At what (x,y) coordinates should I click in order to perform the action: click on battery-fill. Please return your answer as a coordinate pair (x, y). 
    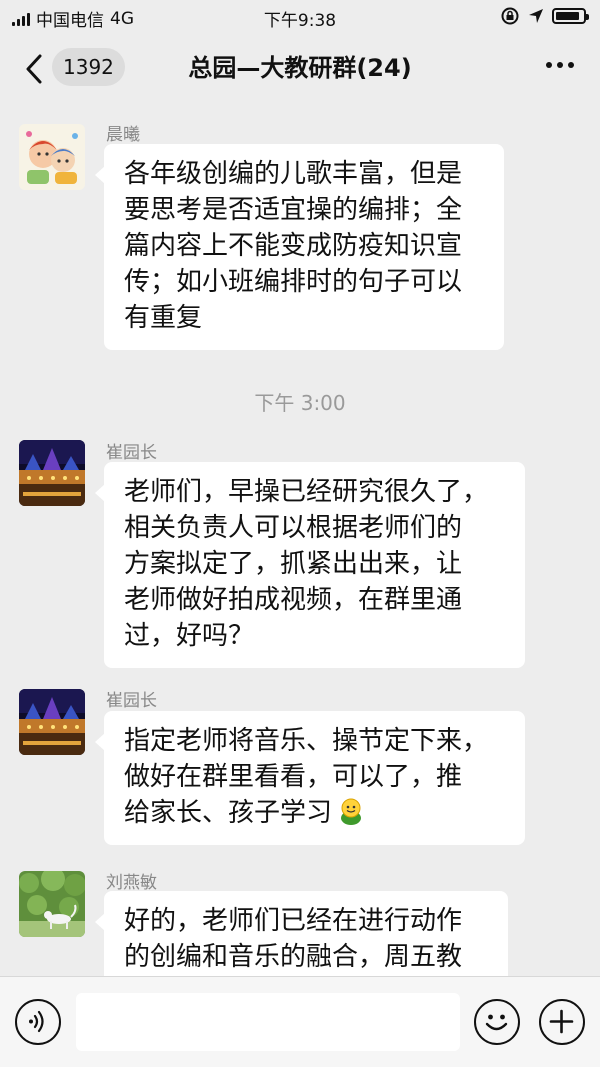
    Looking at the image, I should click on (568, 16).